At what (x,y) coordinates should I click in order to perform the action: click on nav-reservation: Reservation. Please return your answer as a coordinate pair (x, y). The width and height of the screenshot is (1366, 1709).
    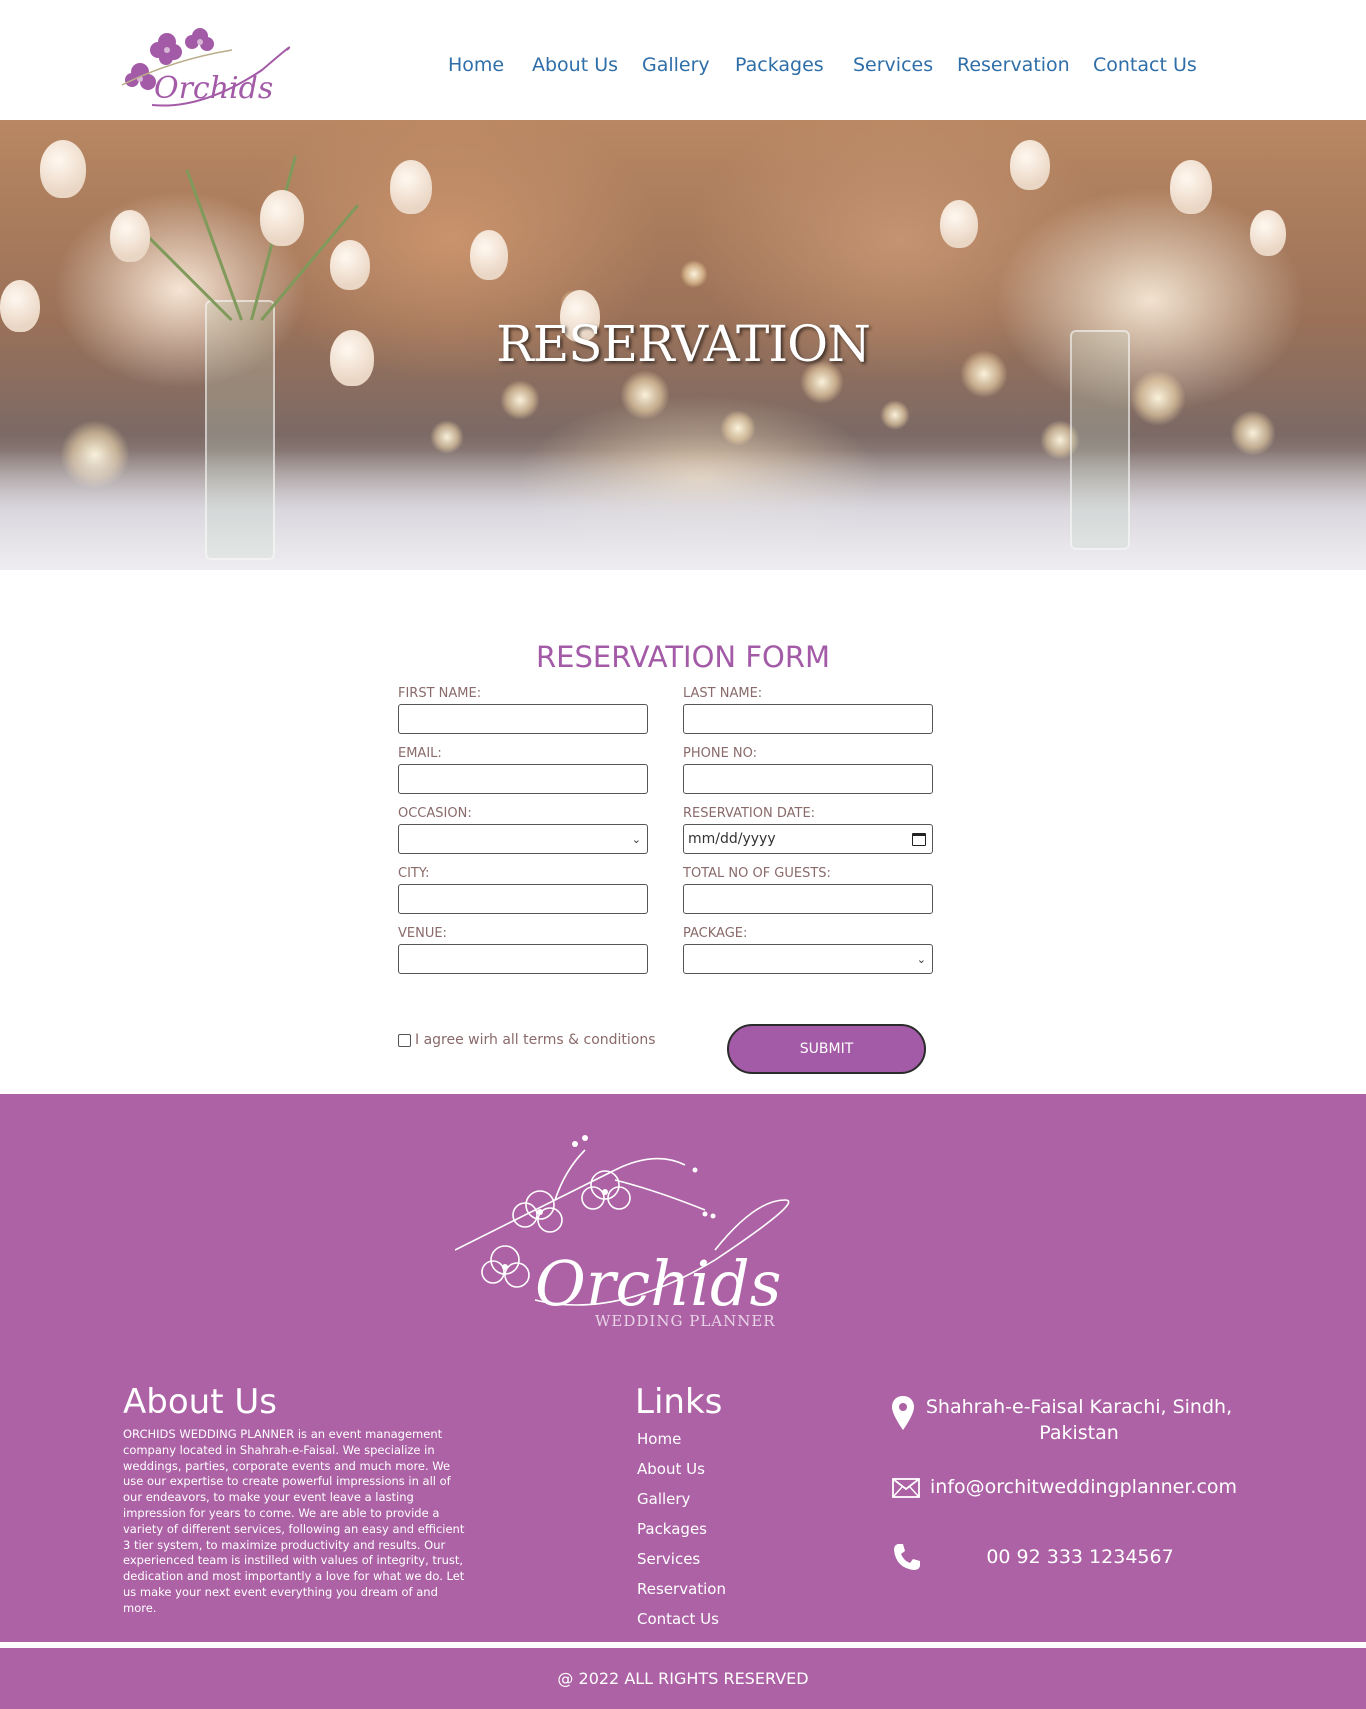
    Looking at the image, I should click on (1013, 65).